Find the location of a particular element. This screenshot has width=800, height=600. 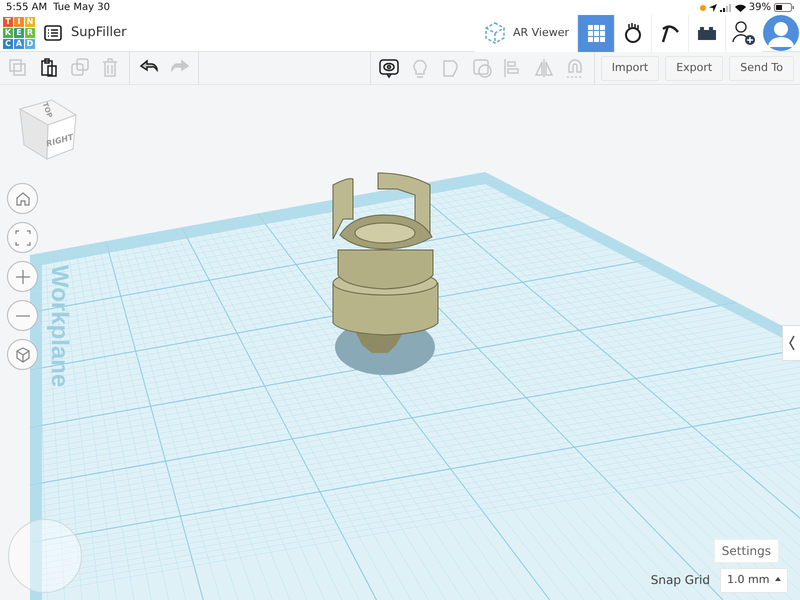

toolbar-button: Export is located at coordinates (694, 68).